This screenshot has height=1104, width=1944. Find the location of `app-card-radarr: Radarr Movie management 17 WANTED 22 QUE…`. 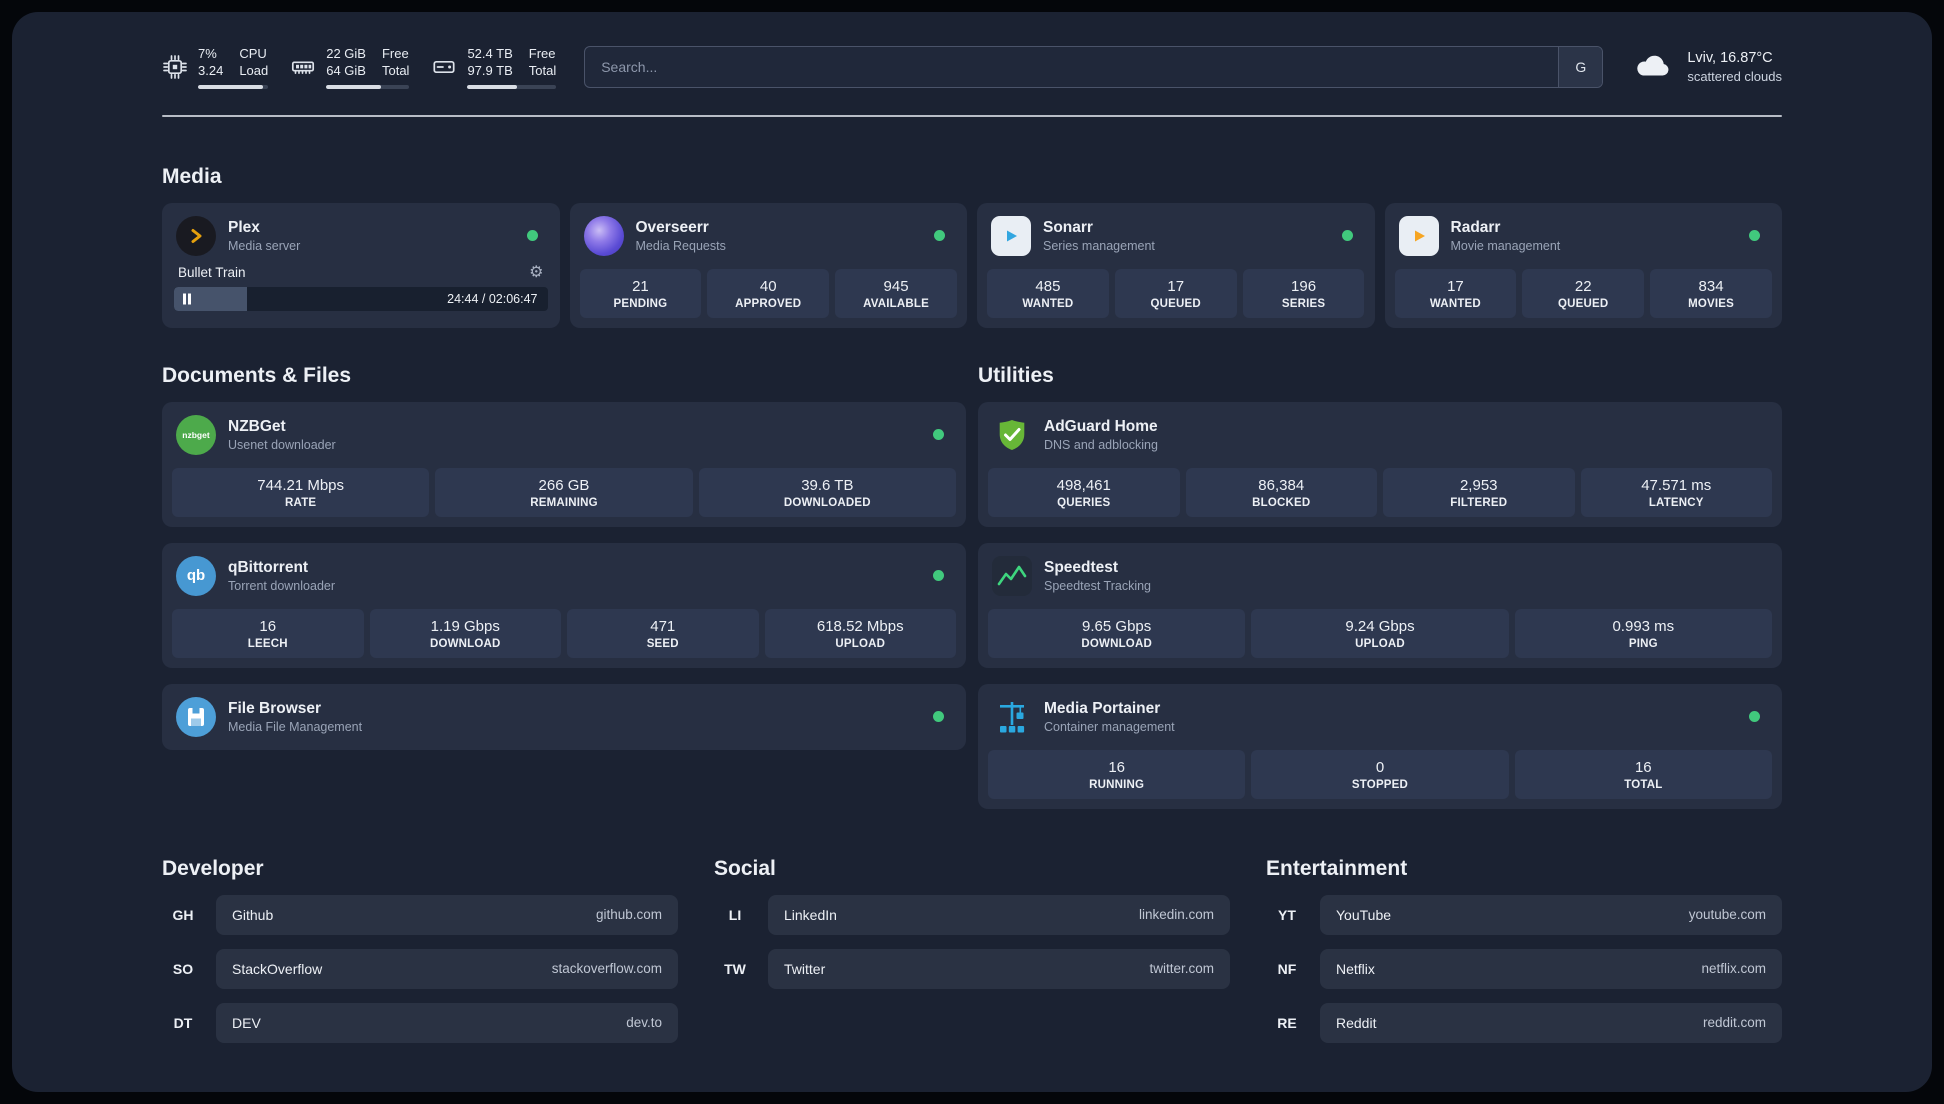

app-card-radarr: Radarr Movie management 17 WANTED 22 QUE… is located at coordinates (1583, 265).